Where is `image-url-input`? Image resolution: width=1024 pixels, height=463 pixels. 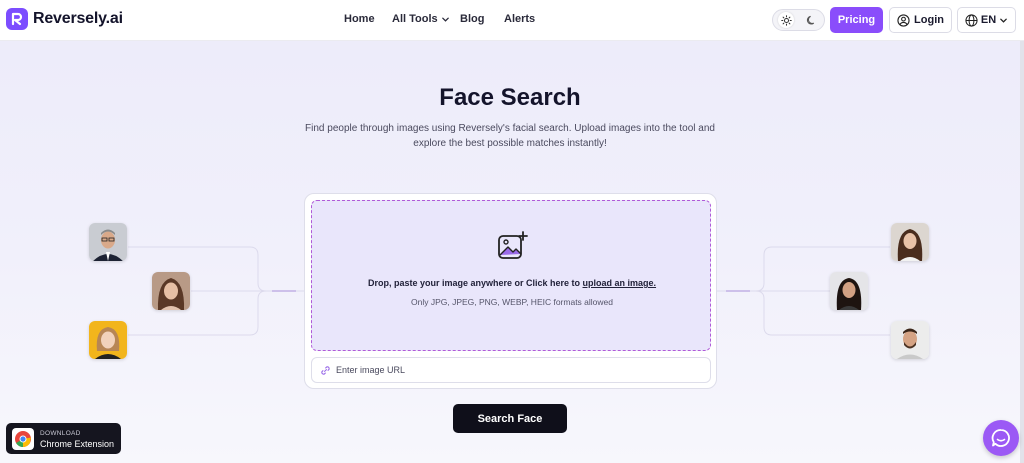
image-url-input is located at coordinates (516, 370).